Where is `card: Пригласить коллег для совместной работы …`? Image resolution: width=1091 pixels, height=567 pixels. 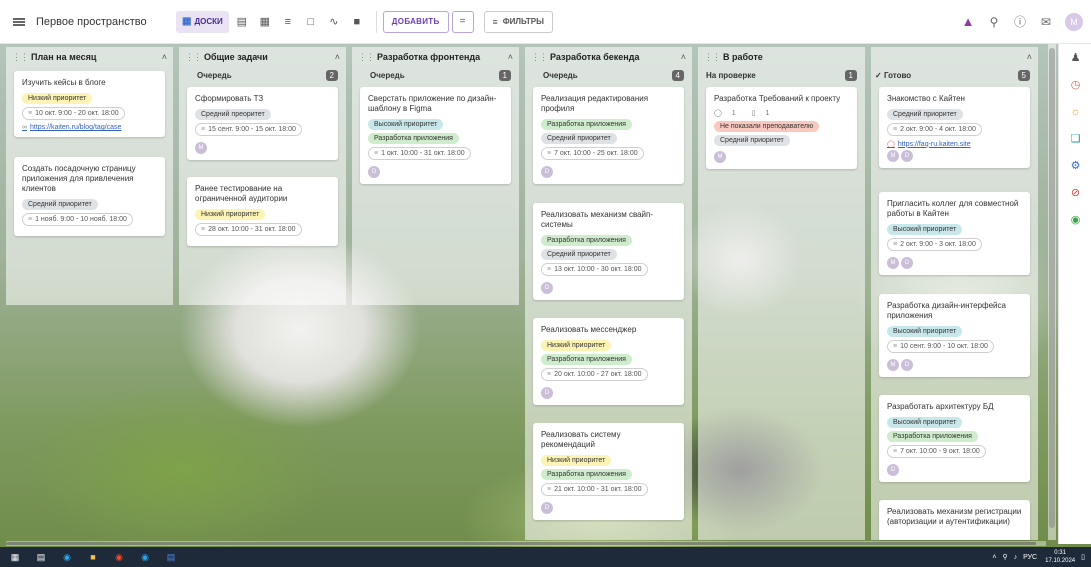
card: Пригласить коллег для совместной работы … is located at coordinates (954, 233).